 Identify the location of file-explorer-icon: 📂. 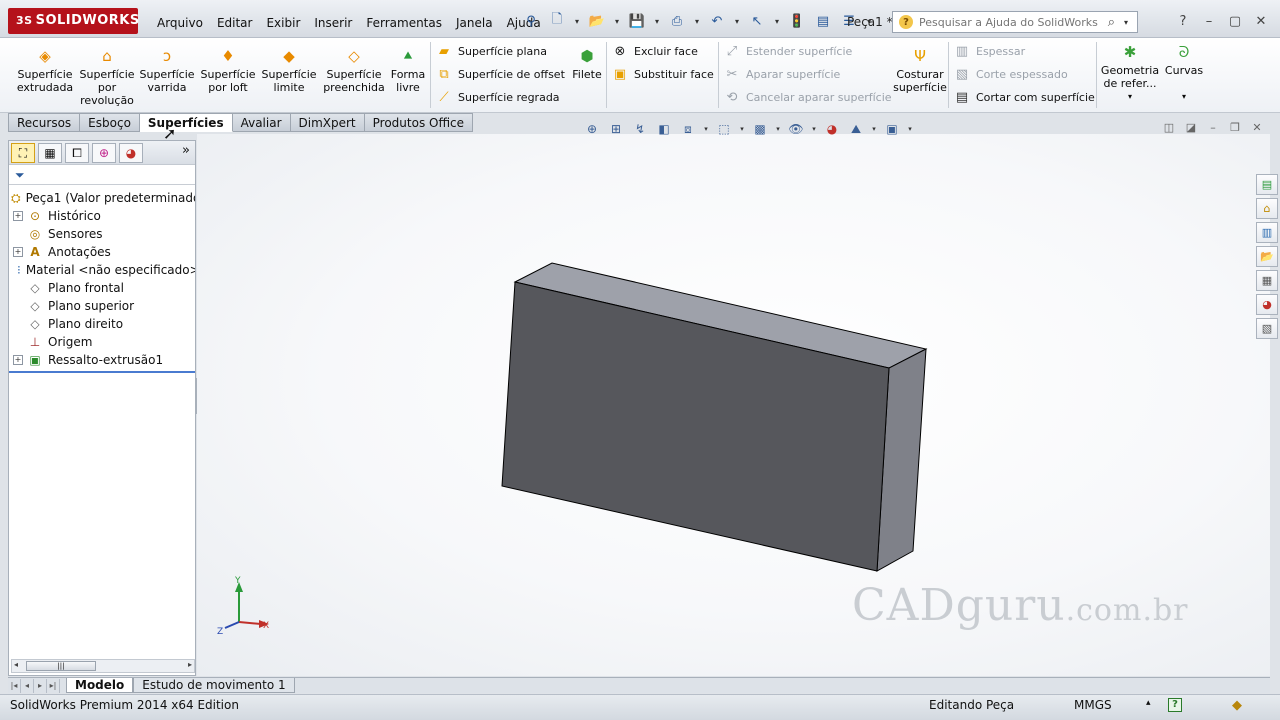
(1267, 256).